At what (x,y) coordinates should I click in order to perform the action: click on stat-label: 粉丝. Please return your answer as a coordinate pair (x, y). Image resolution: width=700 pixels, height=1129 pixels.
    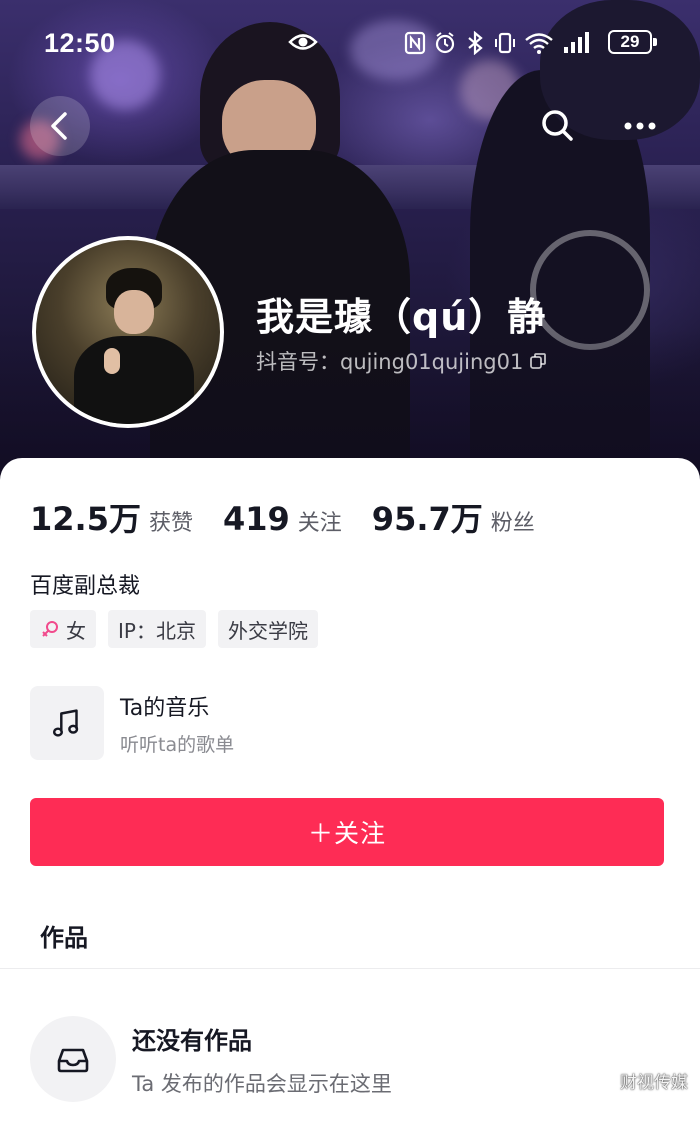
    Looking at the image, I should click on (512, 523).